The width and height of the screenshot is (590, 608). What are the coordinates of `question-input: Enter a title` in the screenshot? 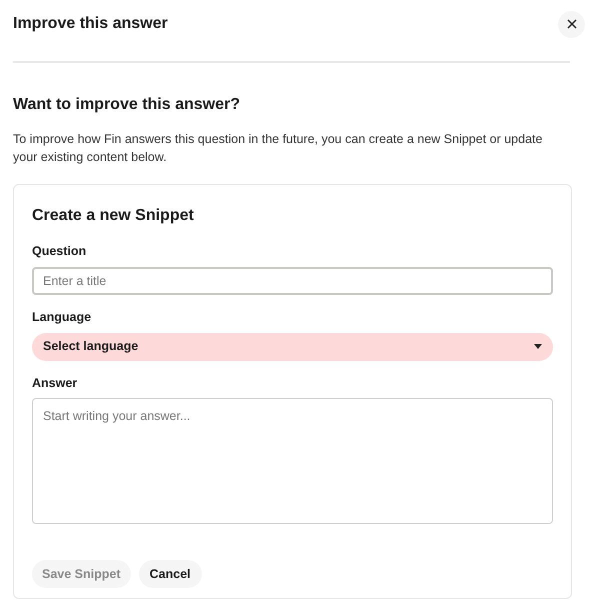 It's located at (292, 280).